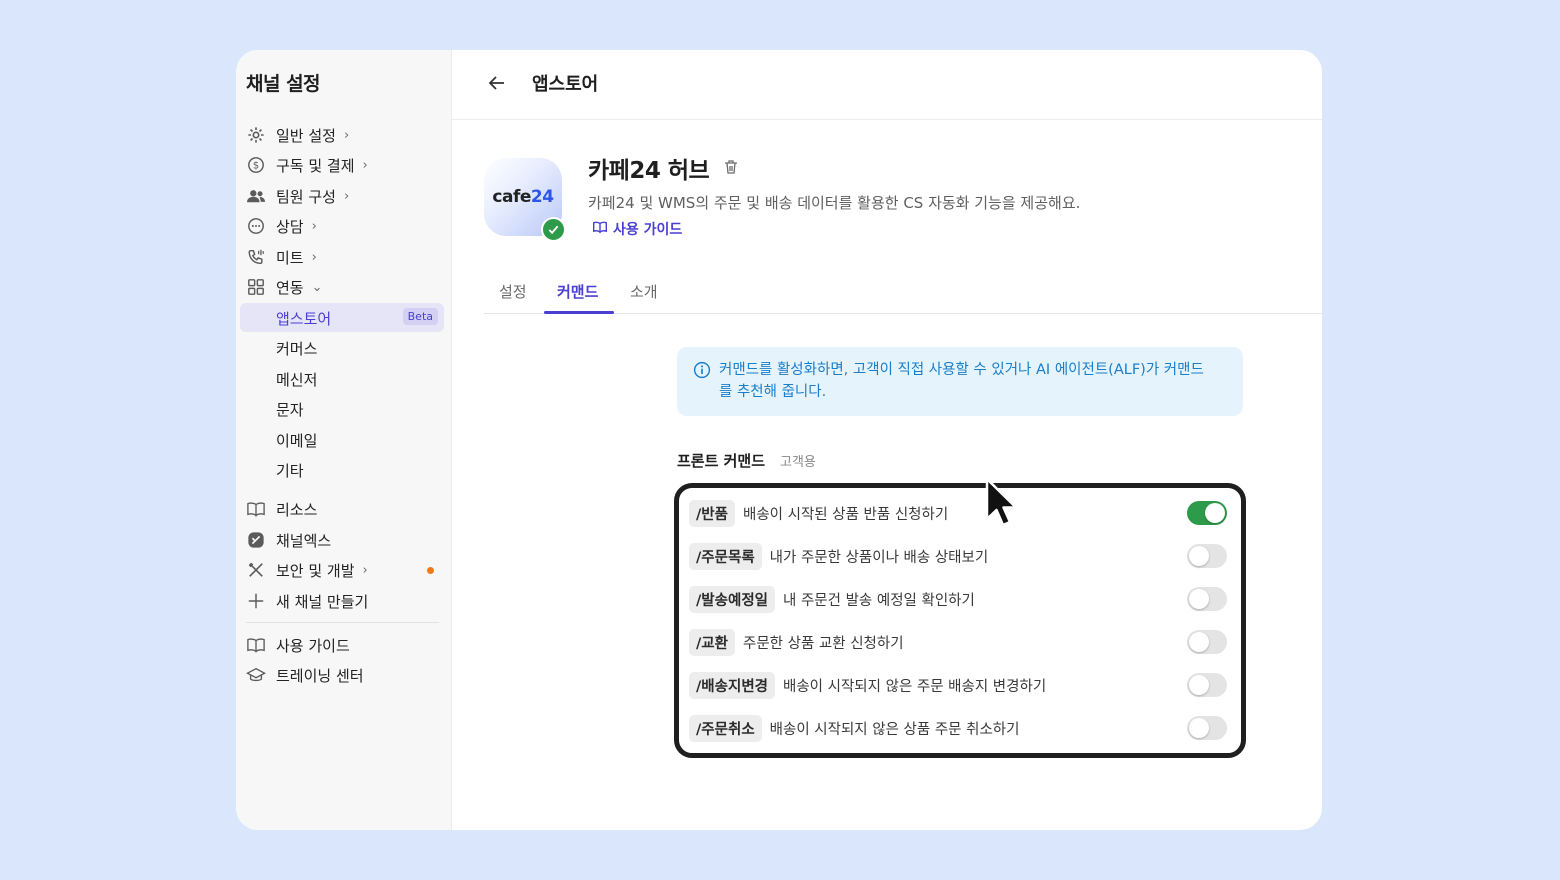 The height and width of the screenshot is (880, 1560). I want to click on beta-badge: Beta, so click(420, 316).